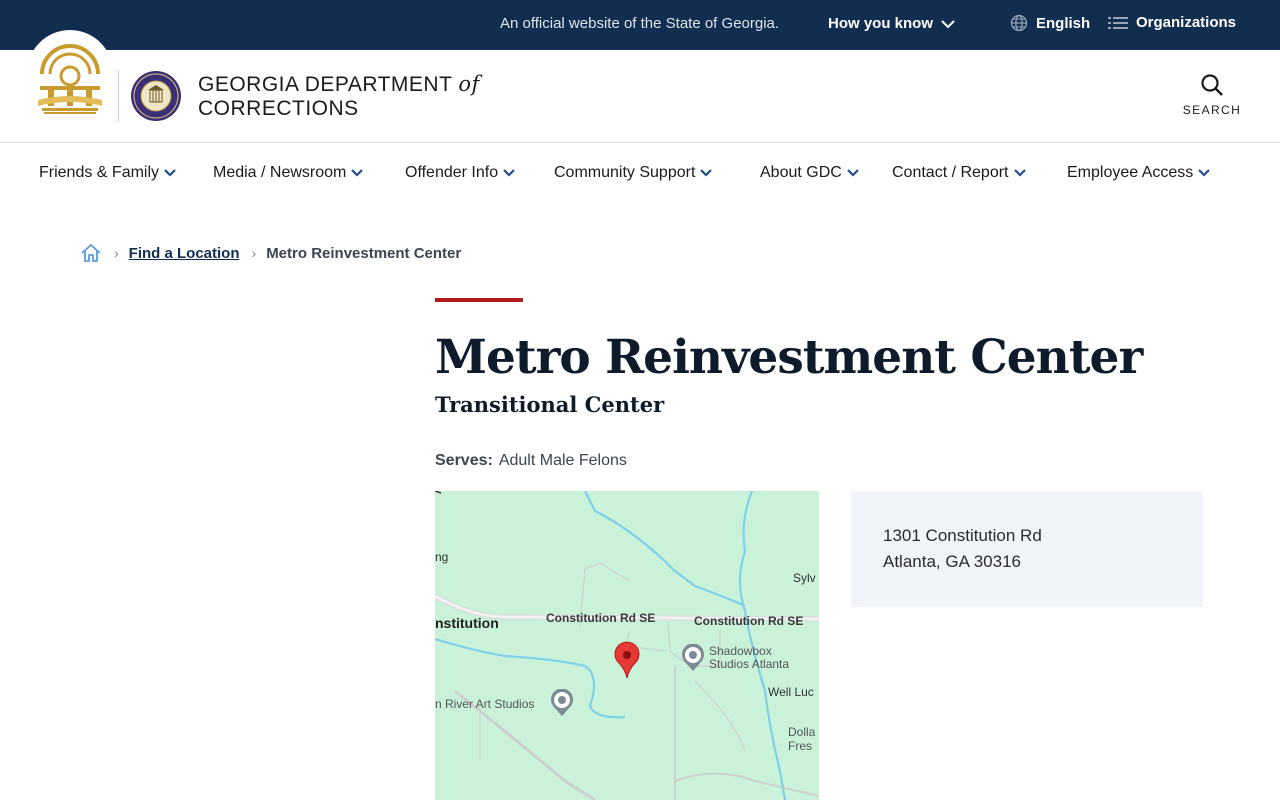 This screenshot has width=1280, height=800. What do you see at coordinates (479, 300) in the screenshot?
I see `title-accent-bar` at bounding box center [479, 300].